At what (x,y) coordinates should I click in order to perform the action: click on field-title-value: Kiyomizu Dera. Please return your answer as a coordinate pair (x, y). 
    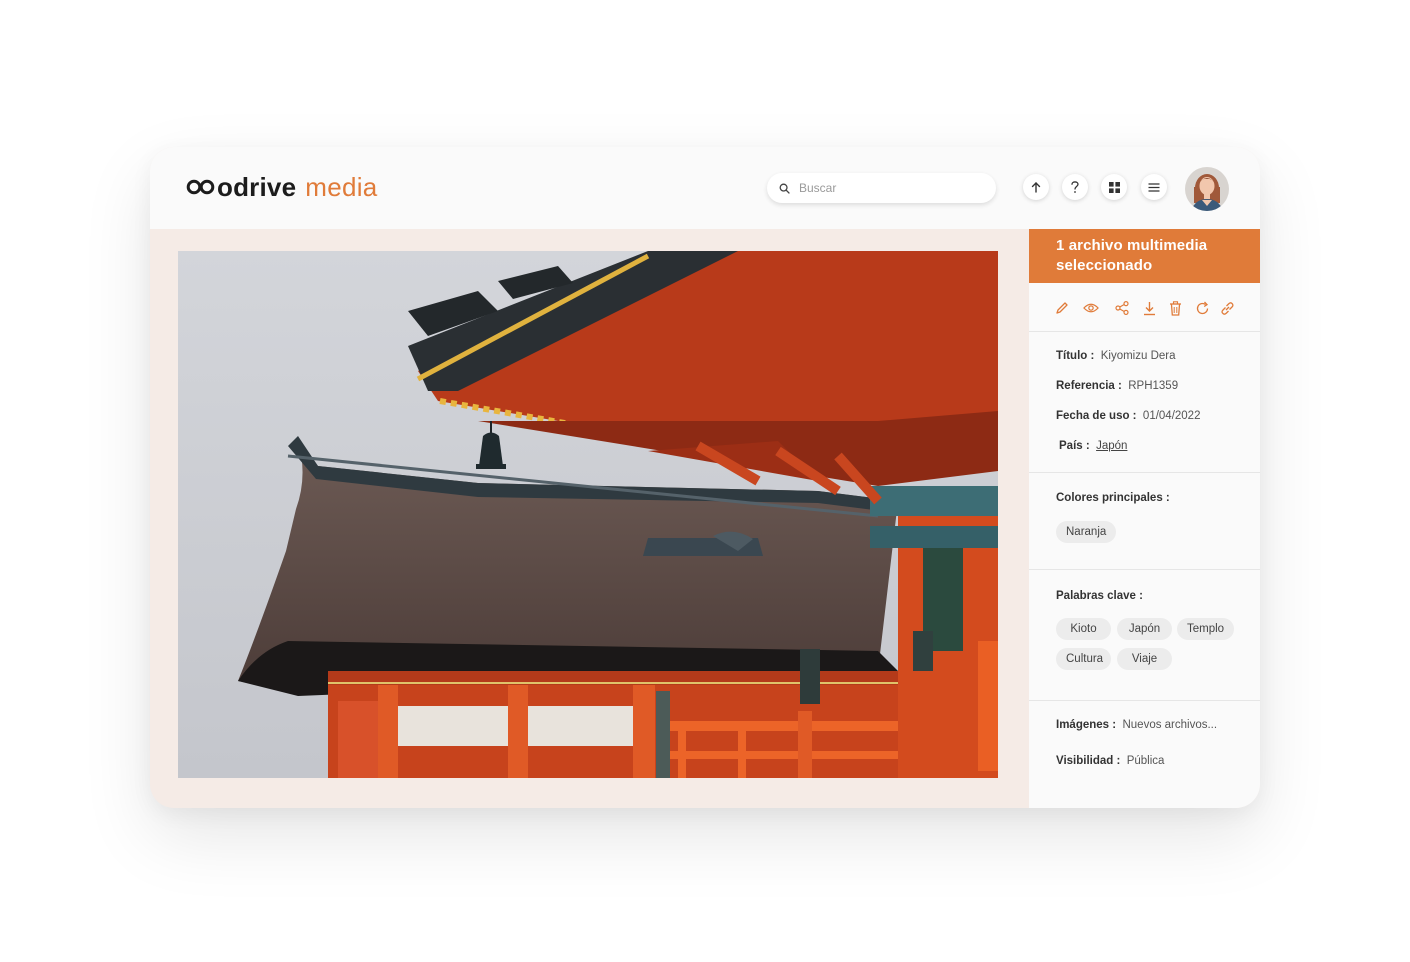
    Looking at the image, I should click on (1138, 356).